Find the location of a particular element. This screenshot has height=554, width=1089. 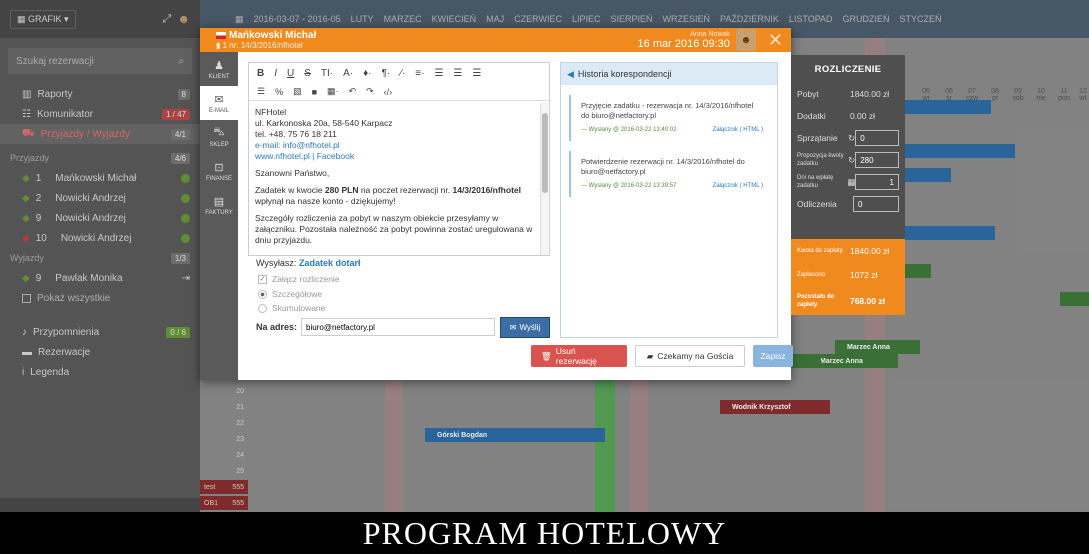

megaphone-icon: ◀ is located at coordinates (570, 73).